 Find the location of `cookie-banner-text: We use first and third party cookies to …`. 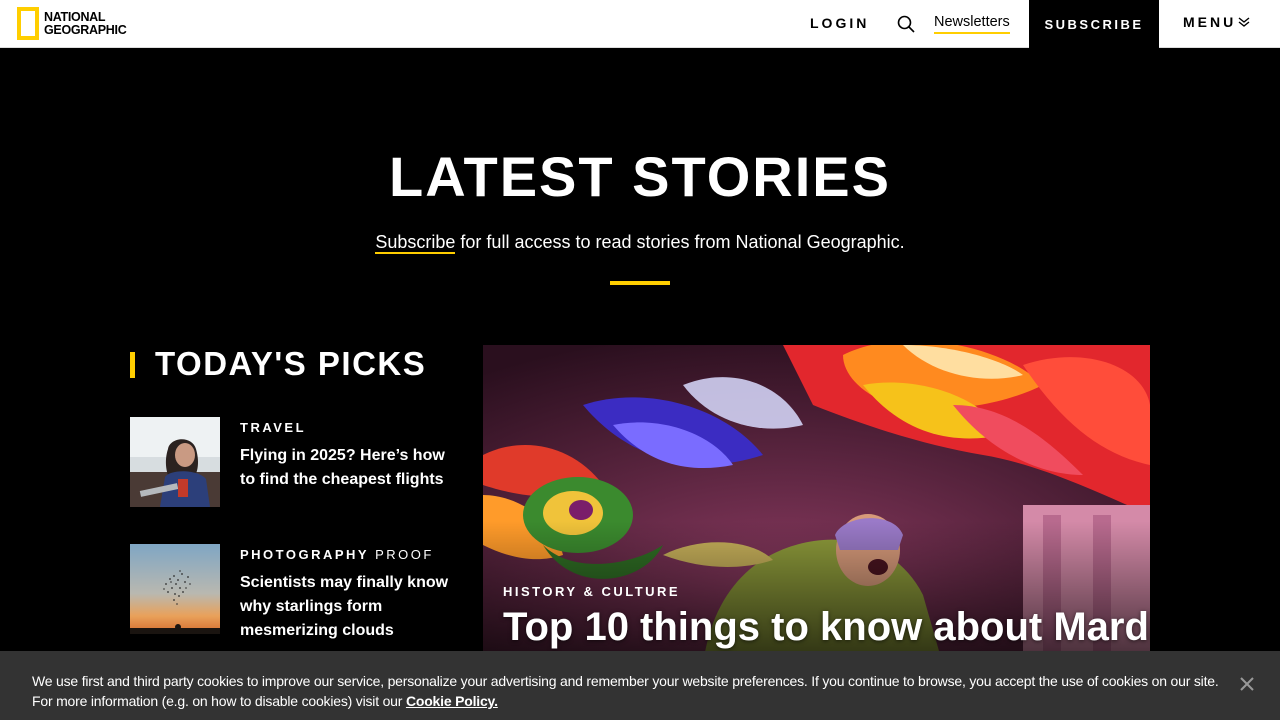

cookie-banner-text: We use first and third party cookies to … is located at coordinates (627, 691).